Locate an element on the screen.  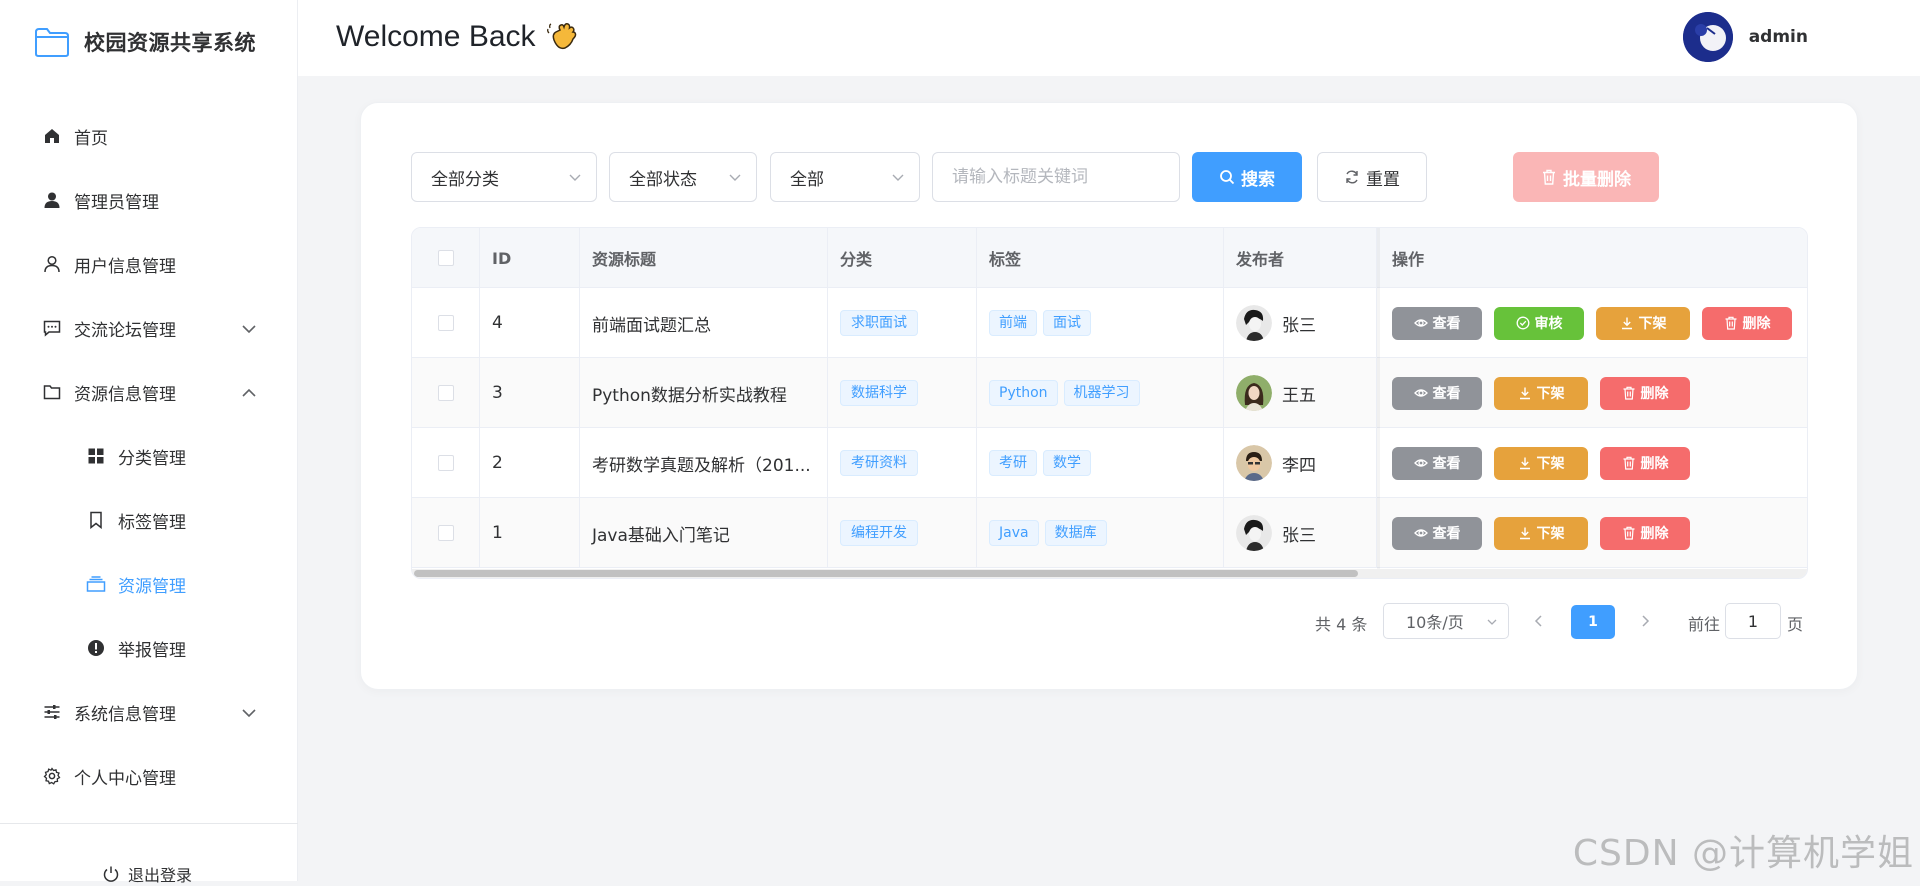
scope-select: 全部 is located at coordinates (845, 177).